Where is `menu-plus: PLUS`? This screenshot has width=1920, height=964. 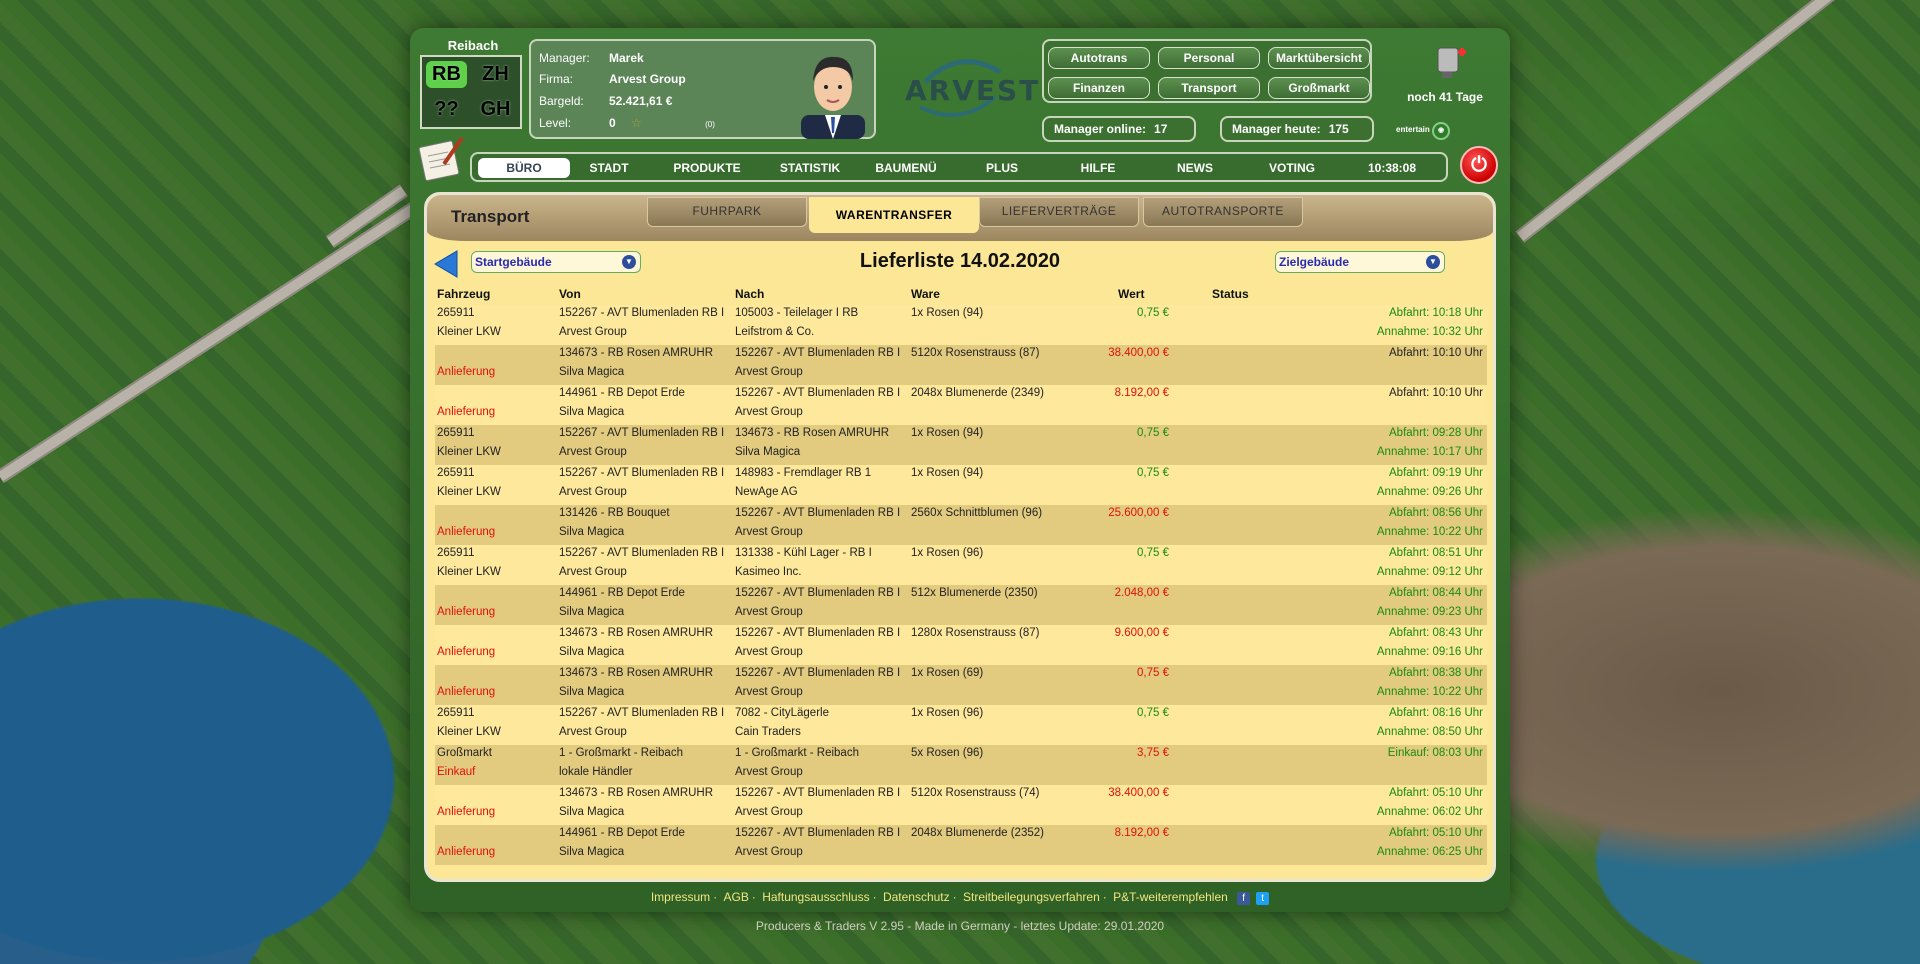
menu-plus: PLUS is located at coordinates (1002, 168).